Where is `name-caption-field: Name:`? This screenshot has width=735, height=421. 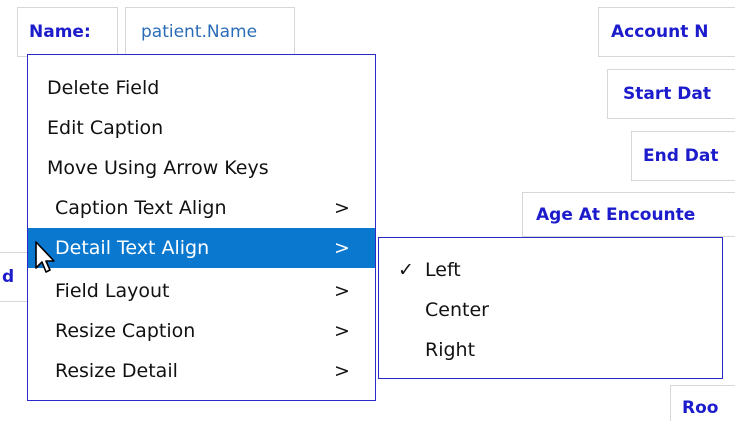 name-caption-field: Name: is located at coordinates (67, 32).